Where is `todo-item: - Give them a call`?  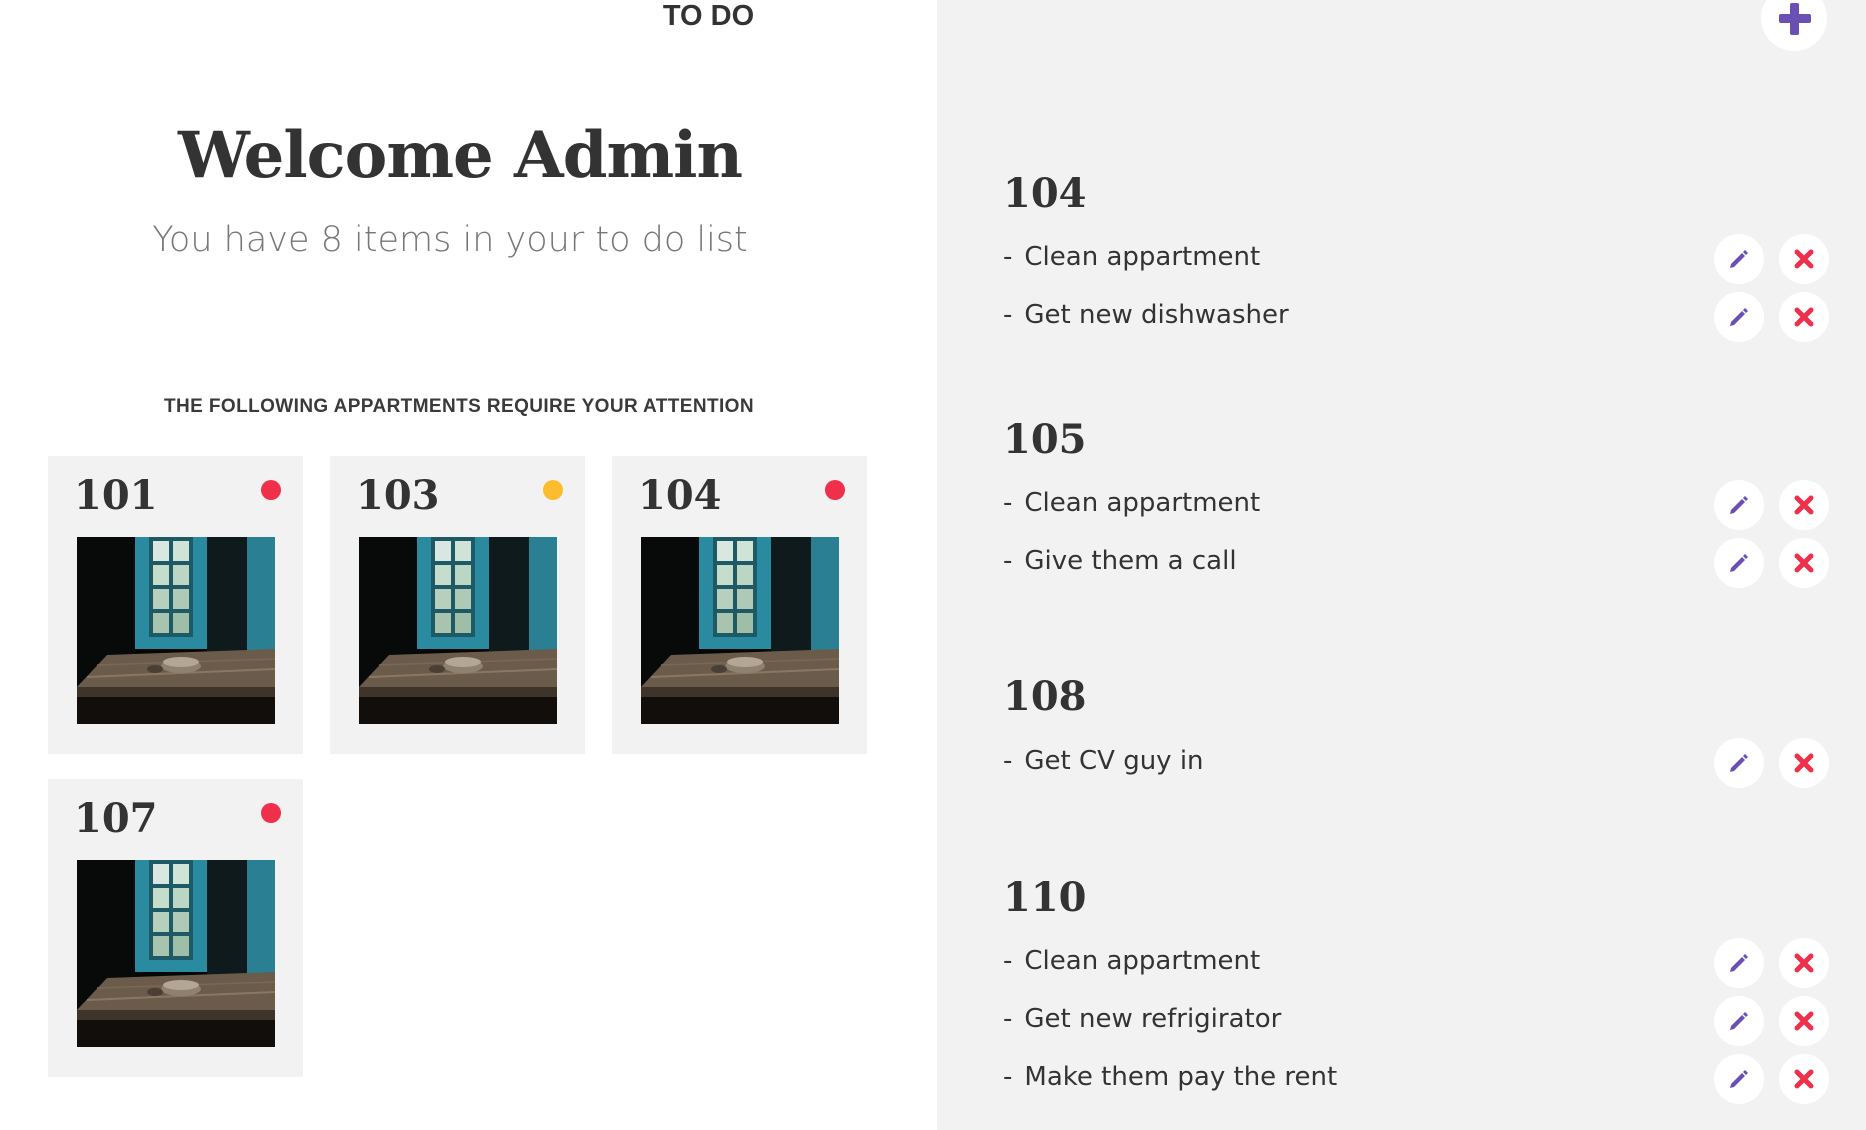 todo-item: - Give them a call is located at coordinates (1417, 564).